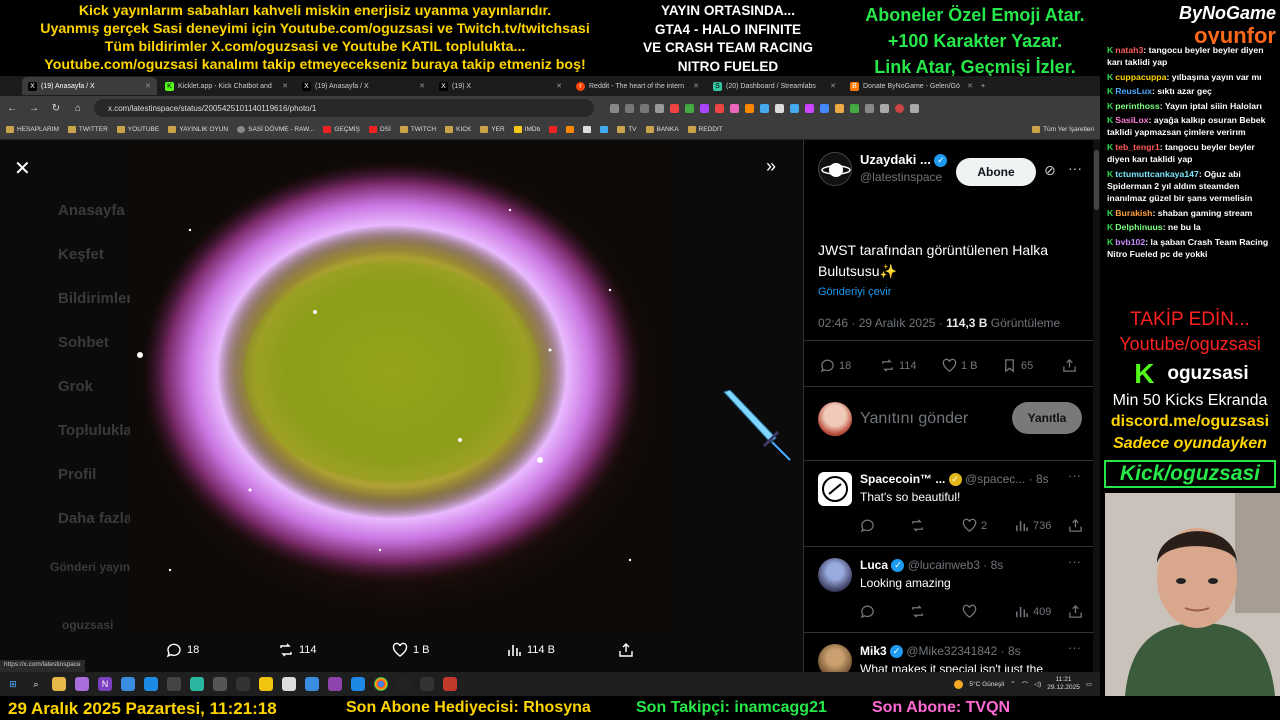 Image resolution: width=1280 pixels, height=720 pixels. Describe the element at coordinates (137, 129) in the screenshot. I see `bookmark-item: YOUTUBE` at that location.